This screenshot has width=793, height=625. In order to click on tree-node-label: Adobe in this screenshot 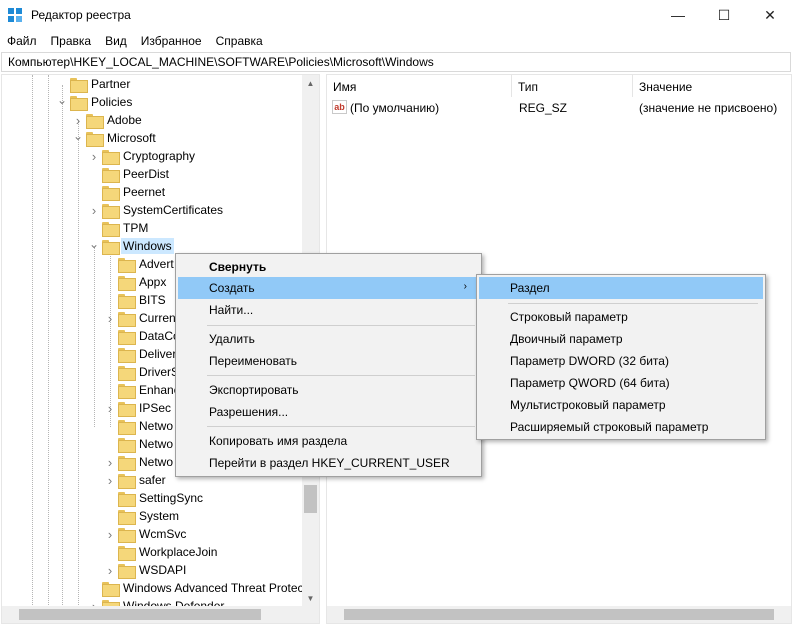, I will do `click(124, 120)`.